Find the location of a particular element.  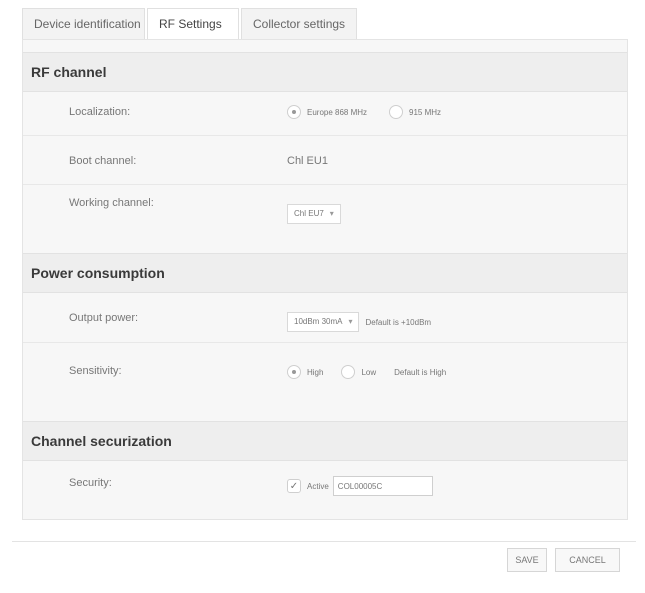

section-title-channel-securization: Channel securization is located at coordinates (325, 441).